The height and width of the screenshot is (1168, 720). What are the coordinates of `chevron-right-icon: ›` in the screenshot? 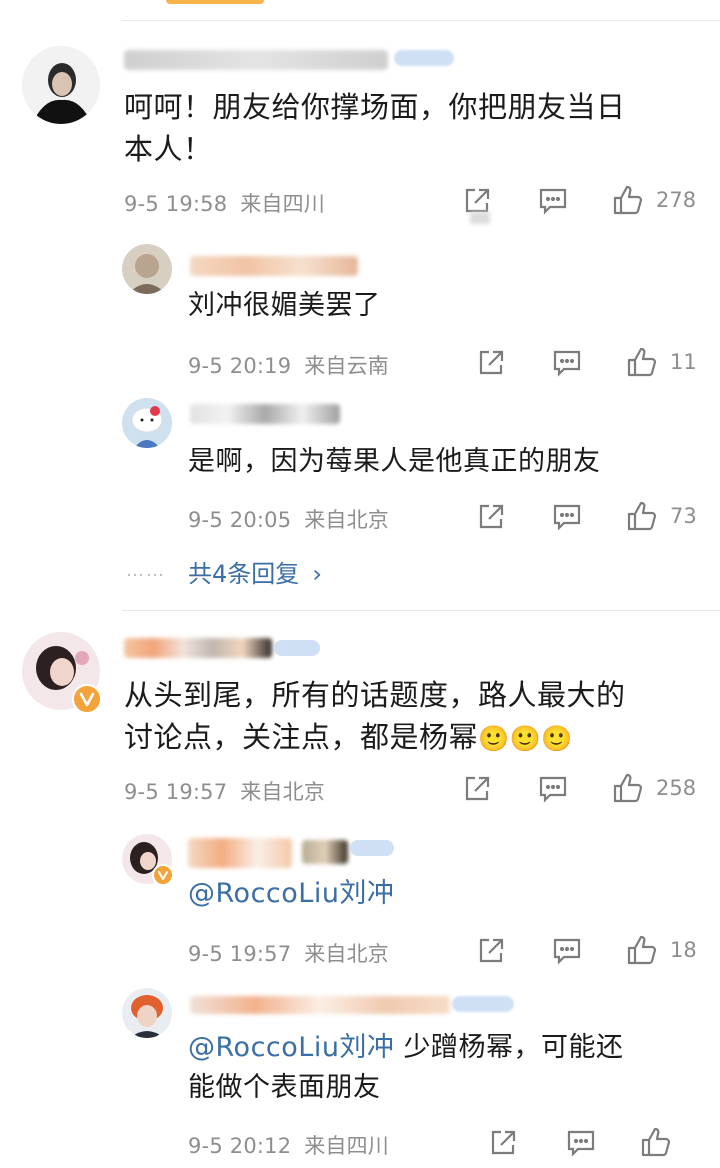 It's located at (317, 574).